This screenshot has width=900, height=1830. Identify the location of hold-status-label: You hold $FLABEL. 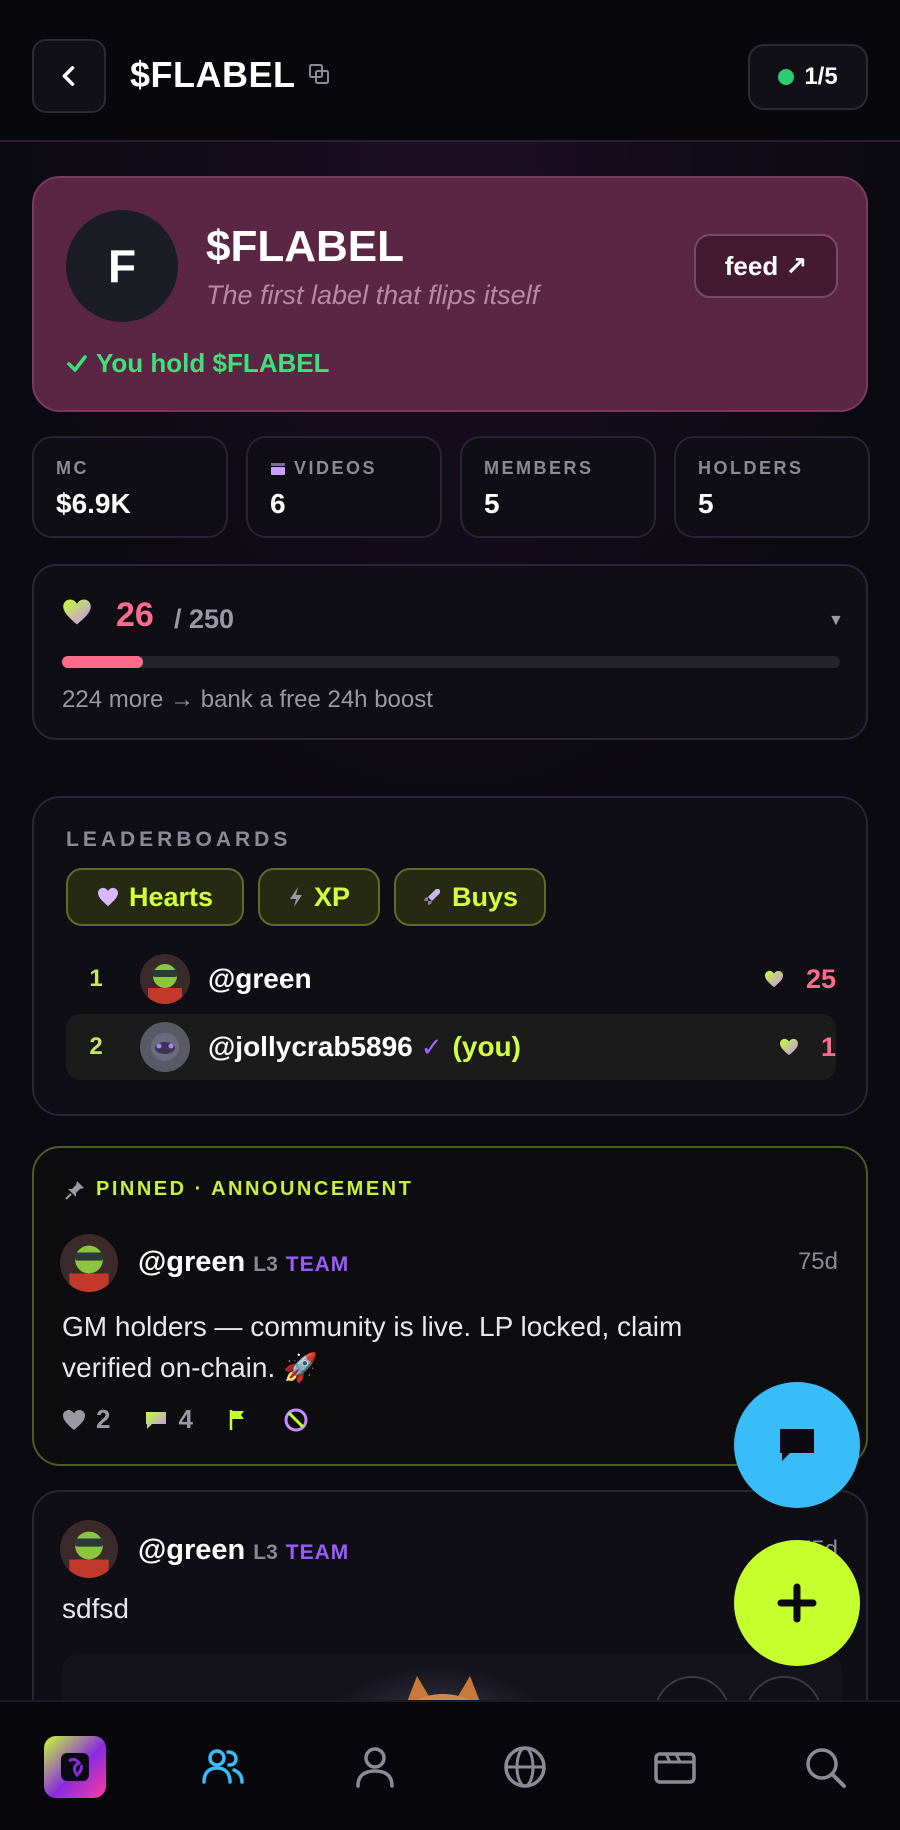
(213, 363).